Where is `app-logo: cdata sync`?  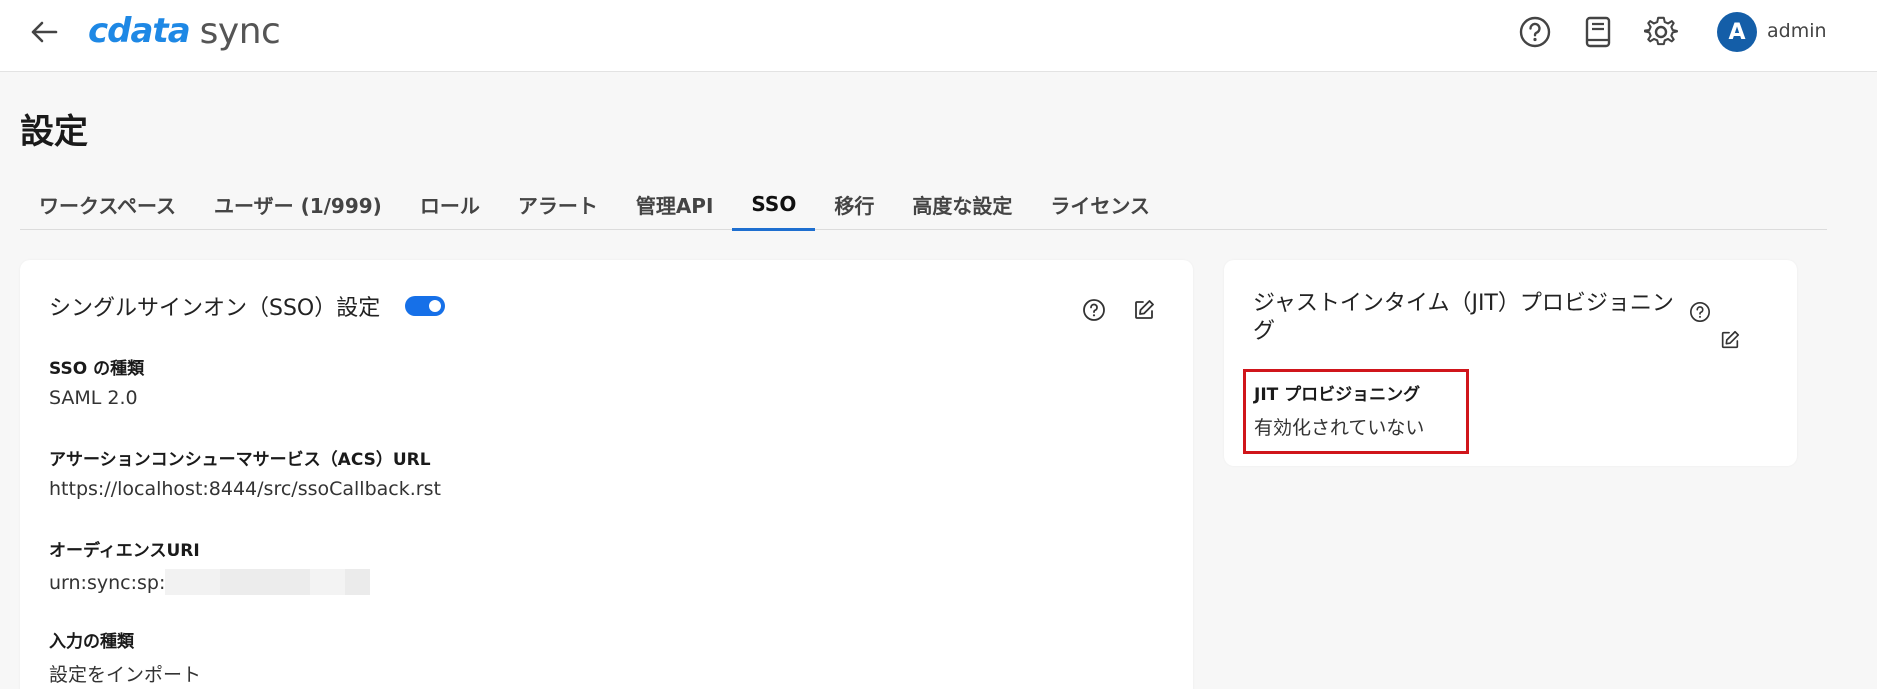
app-logo: cdata sync is located at coordinates (184, 31).